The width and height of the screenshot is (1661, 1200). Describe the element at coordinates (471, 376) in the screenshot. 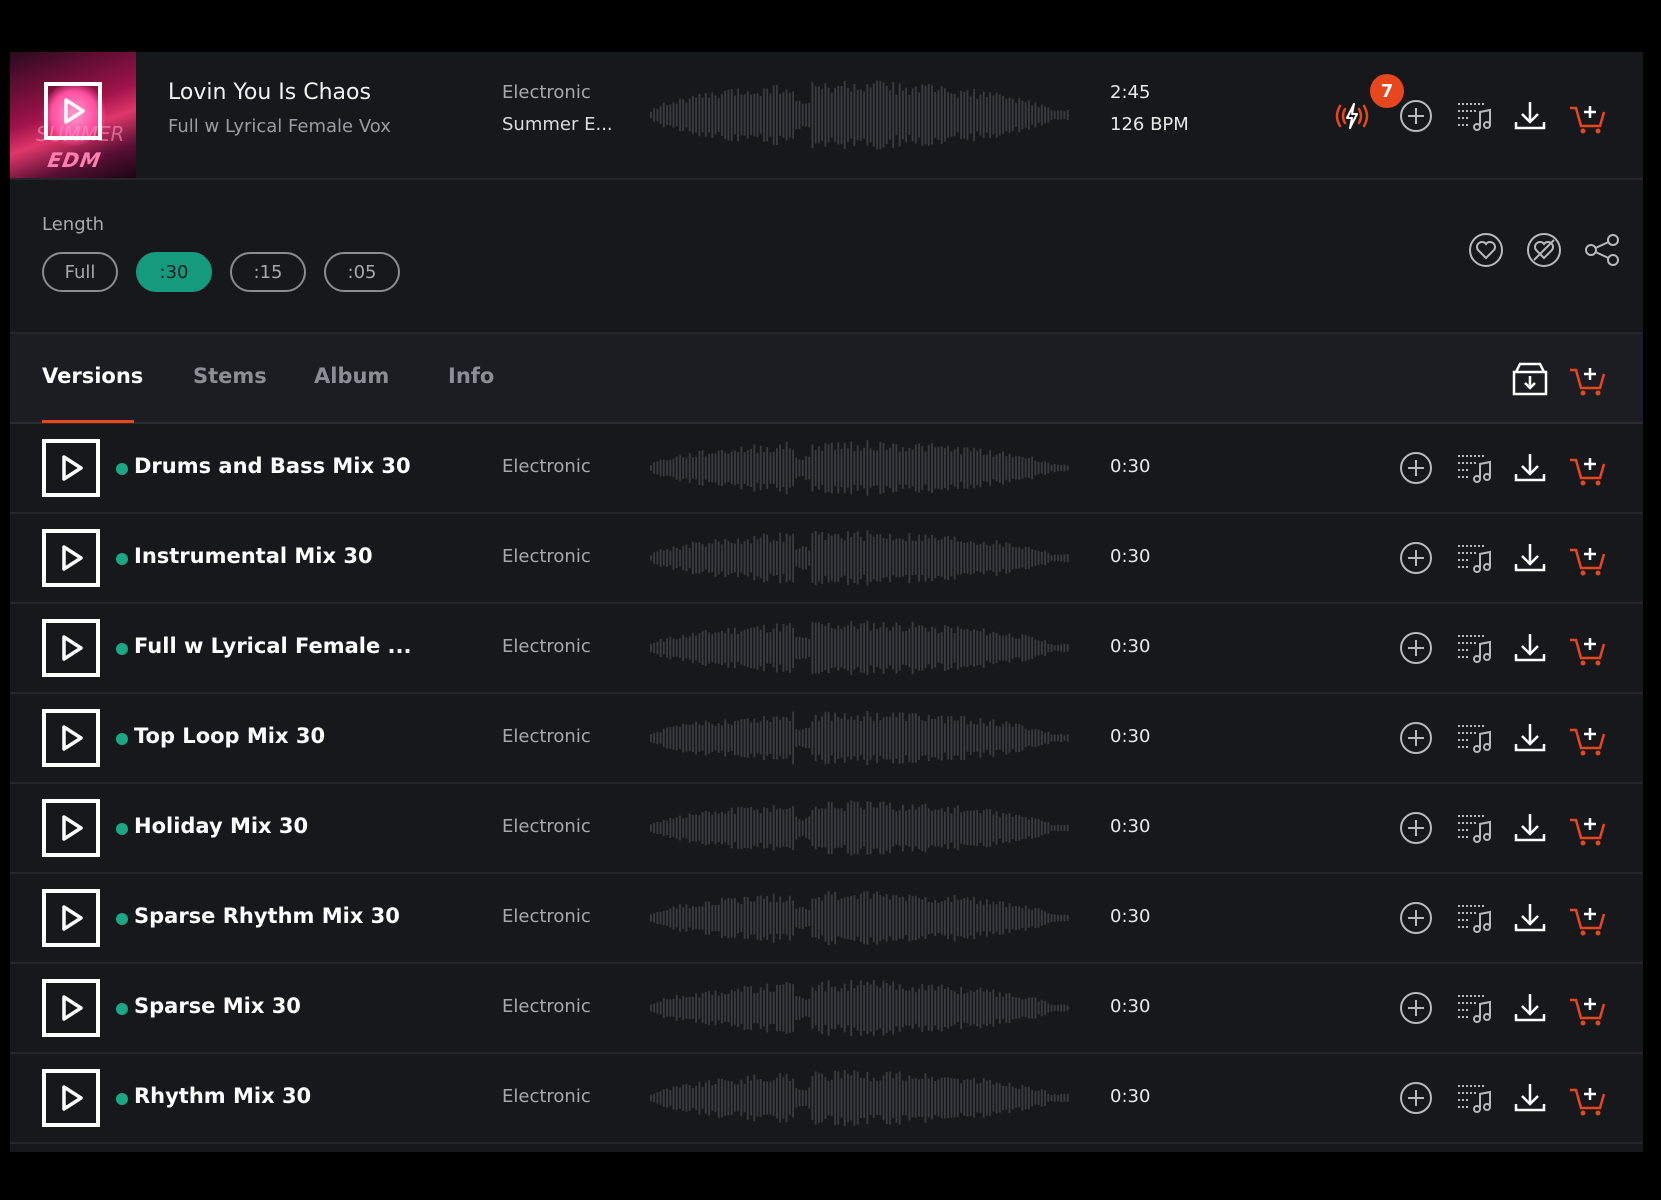

I see `tab-info: Info` at that location.